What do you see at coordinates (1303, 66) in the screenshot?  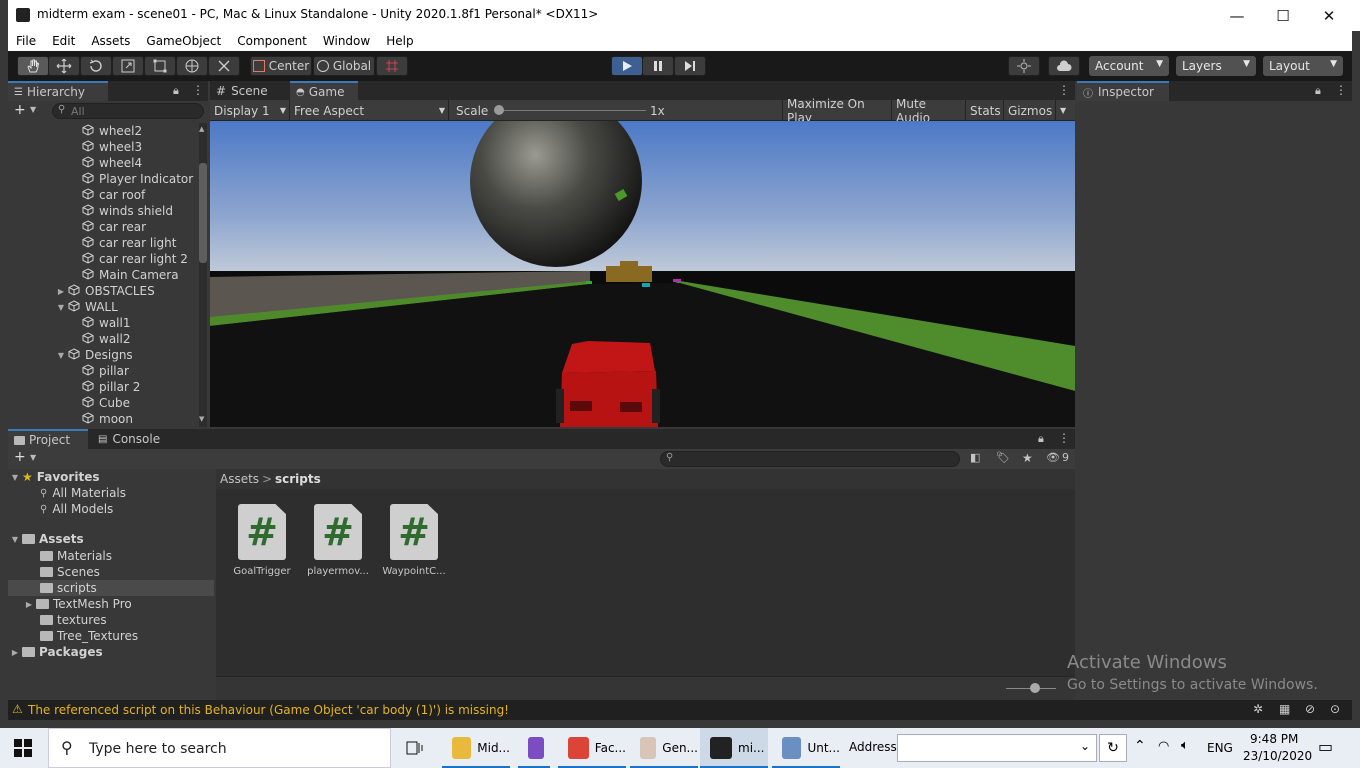 I see `layout-dropdown: Layout ▼` at bounding box center [1303, 66].